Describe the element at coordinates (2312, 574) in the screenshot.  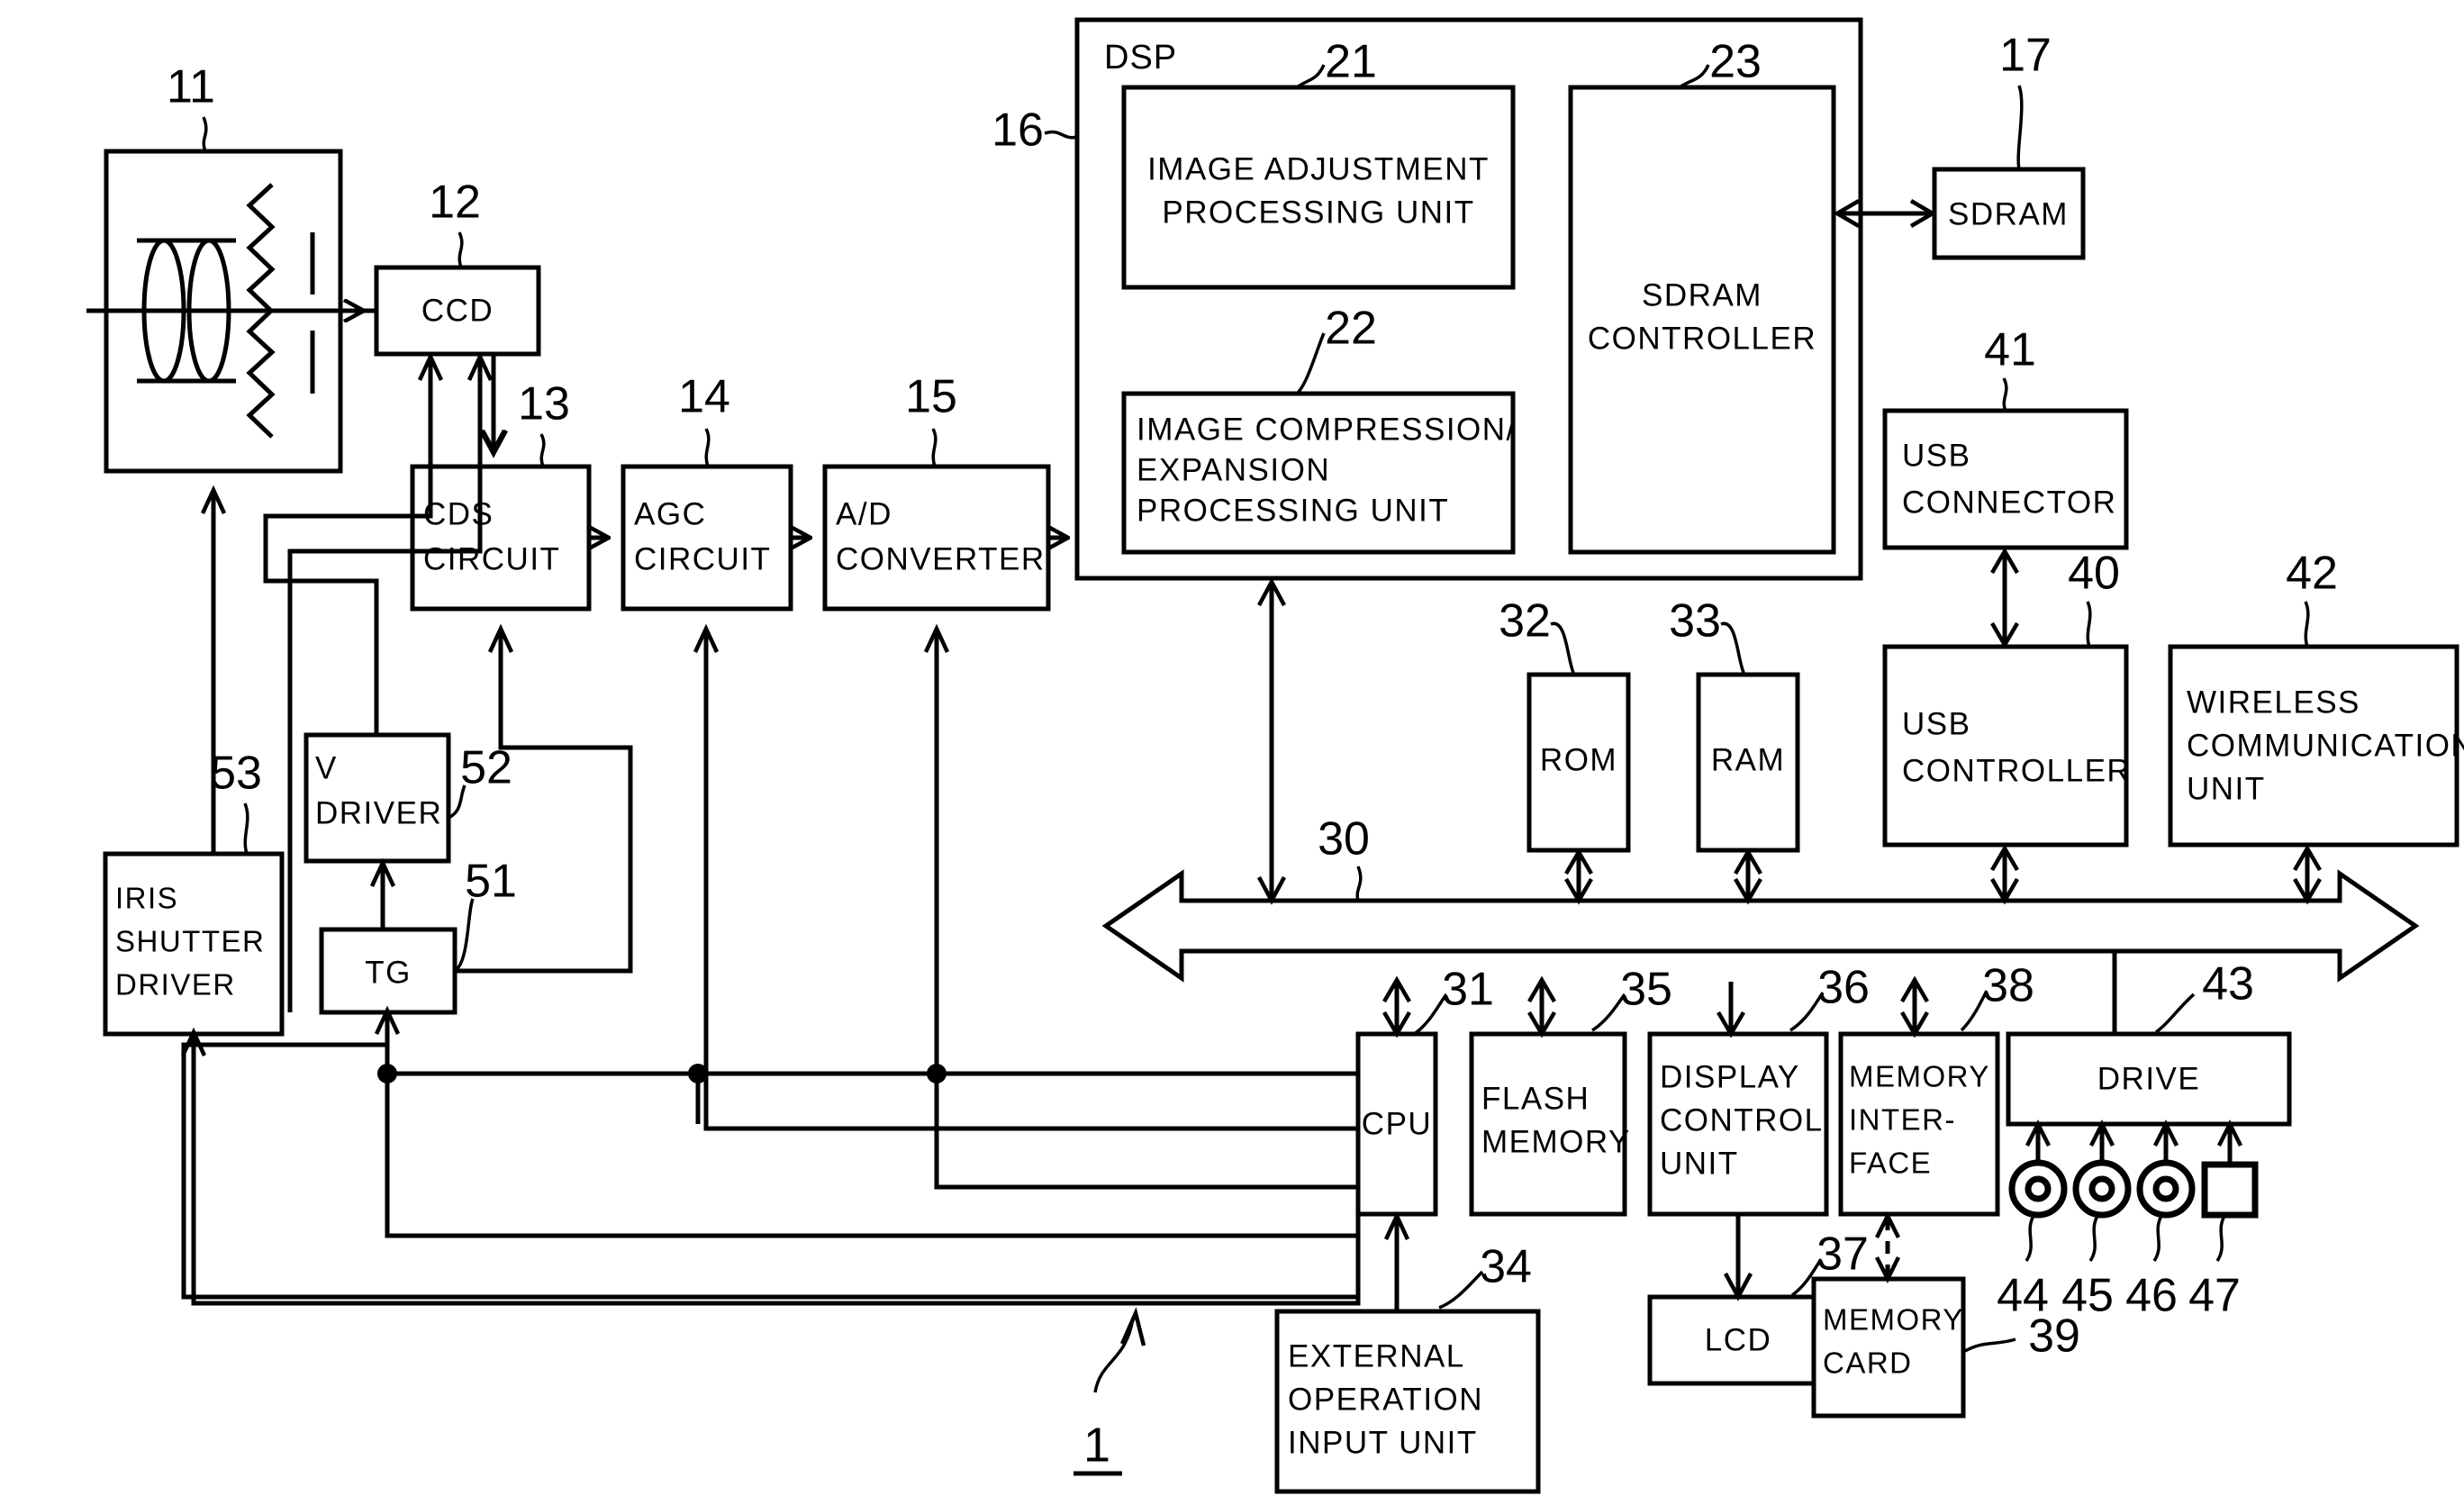
I see `ref-42-label: 42` at that location.